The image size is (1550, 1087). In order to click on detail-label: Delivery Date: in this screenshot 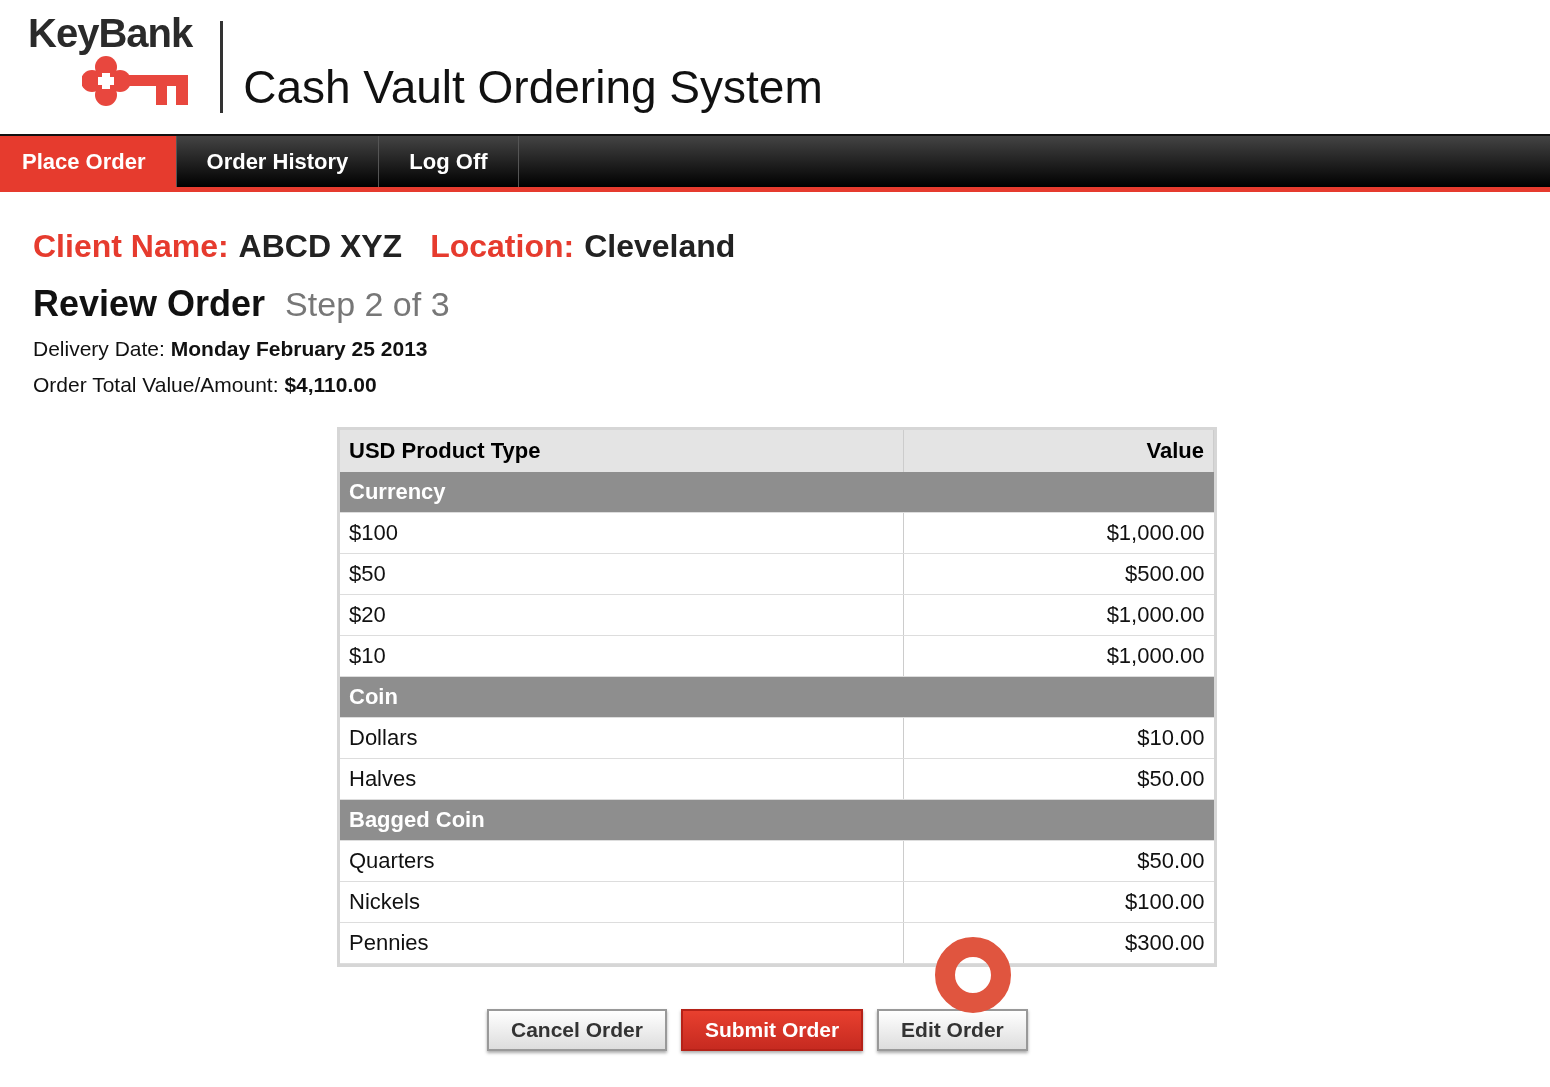, I will do `click(99, 348)`.